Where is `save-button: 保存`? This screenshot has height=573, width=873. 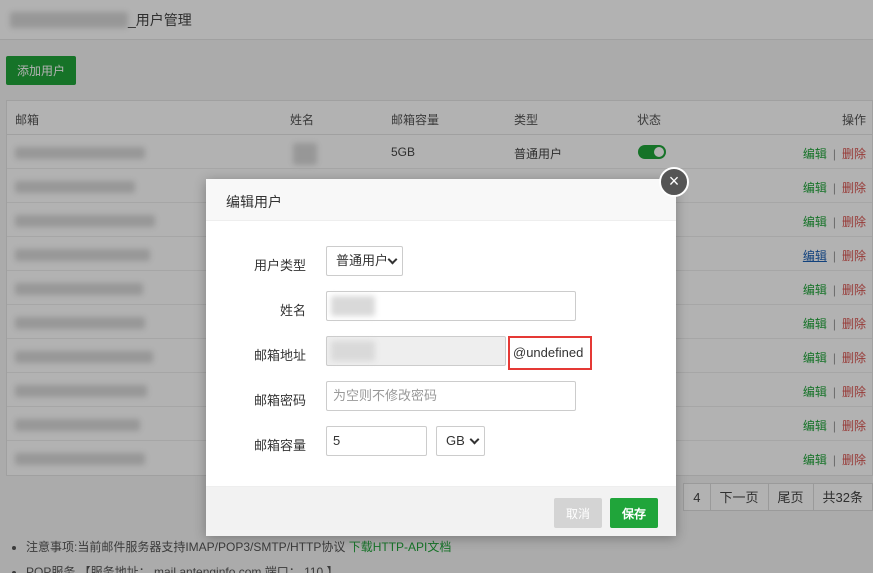 save-button: 保存 is located at coordinates (634, 513).